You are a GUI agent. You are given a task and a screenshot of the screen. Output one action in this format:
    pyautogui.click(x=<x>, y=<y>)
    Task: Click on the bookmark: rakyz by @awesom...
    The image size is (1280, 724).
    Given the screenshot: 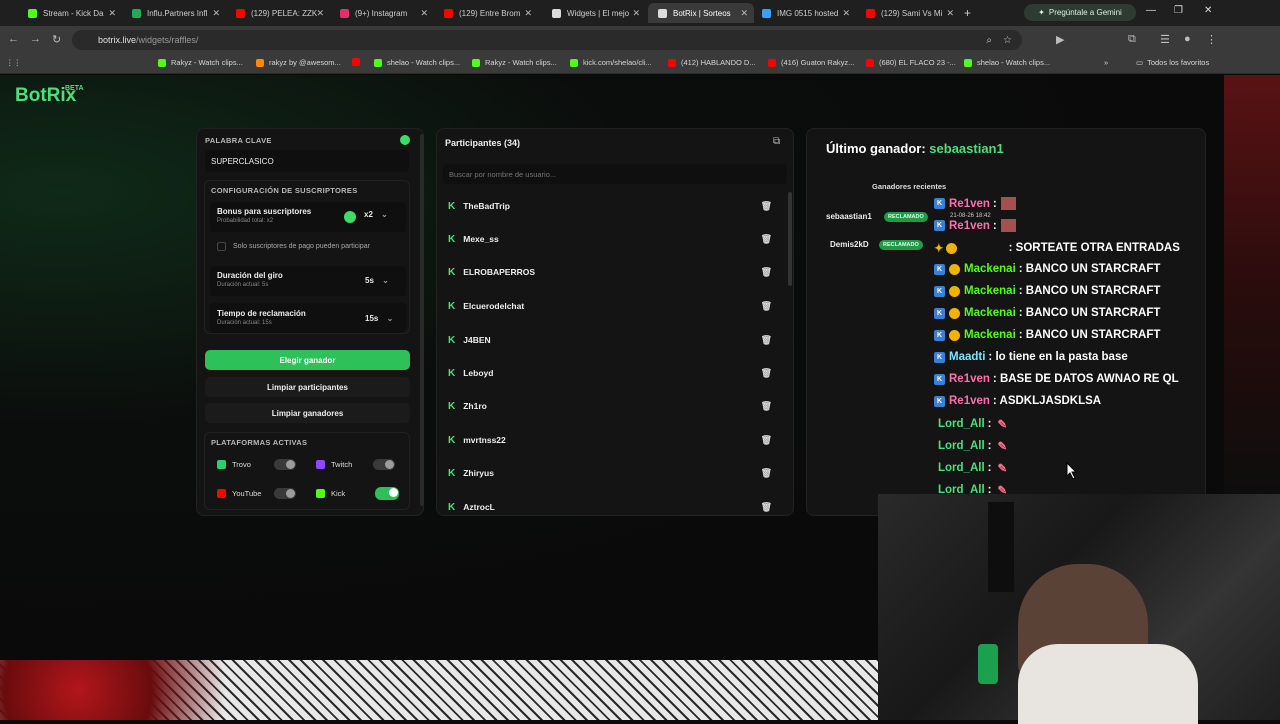 What is the action you would take?
    pyautogui.click(x=298, y=62)
    